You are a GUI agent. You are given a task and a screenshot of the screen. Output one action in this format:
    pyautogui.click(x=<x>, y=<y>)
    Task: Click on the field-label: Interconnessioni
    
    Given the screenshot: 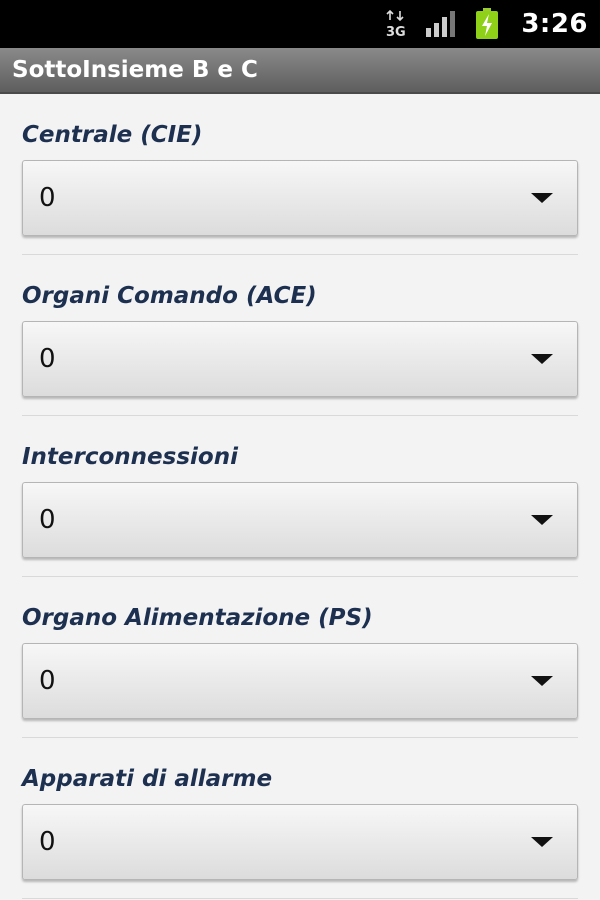 What is the action you would take?
    pyautogui.click(x=130, y=457)
    